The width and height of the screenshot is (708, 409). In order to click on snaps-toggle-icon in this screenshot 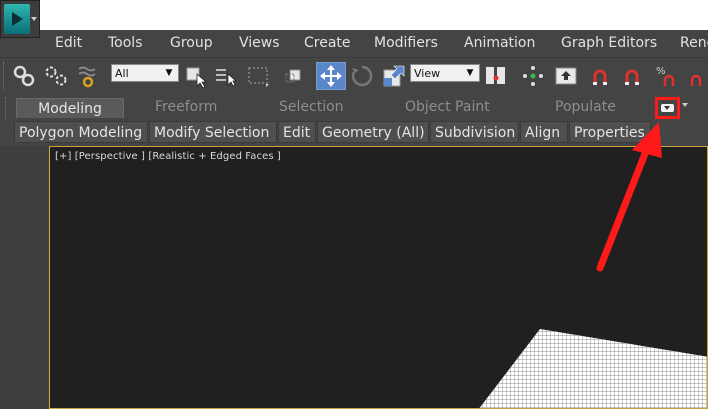, I will do `click(602, 76)`.